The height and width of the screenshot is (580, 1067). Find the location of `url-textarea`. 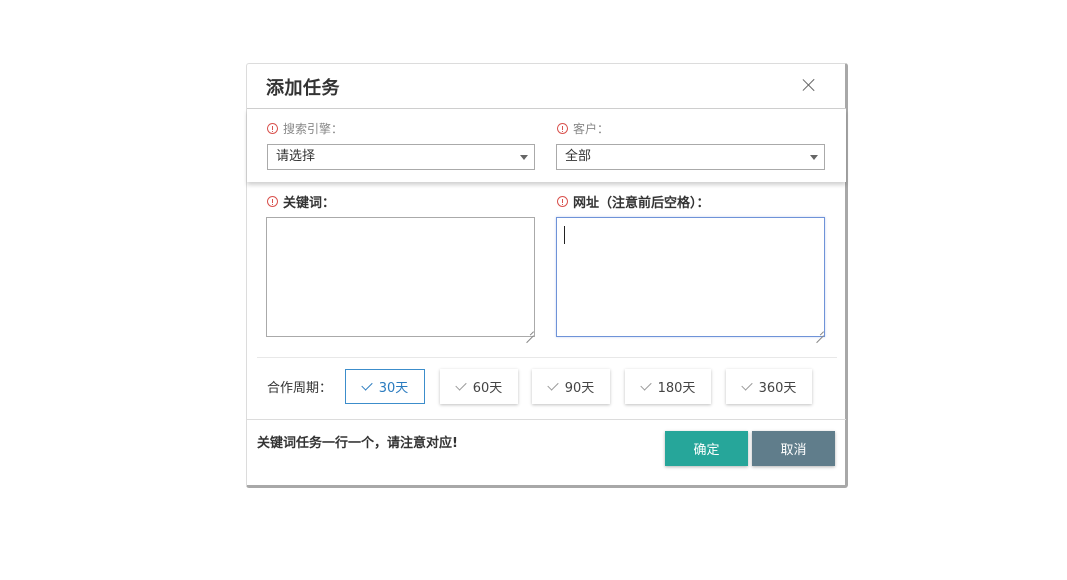

url-textarea is located at coordinates (690, 277).